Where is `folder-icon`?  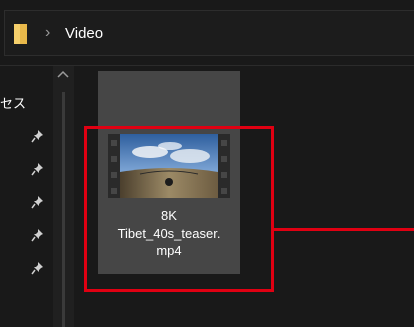
folder-icon is located at coordinates (20, 34).